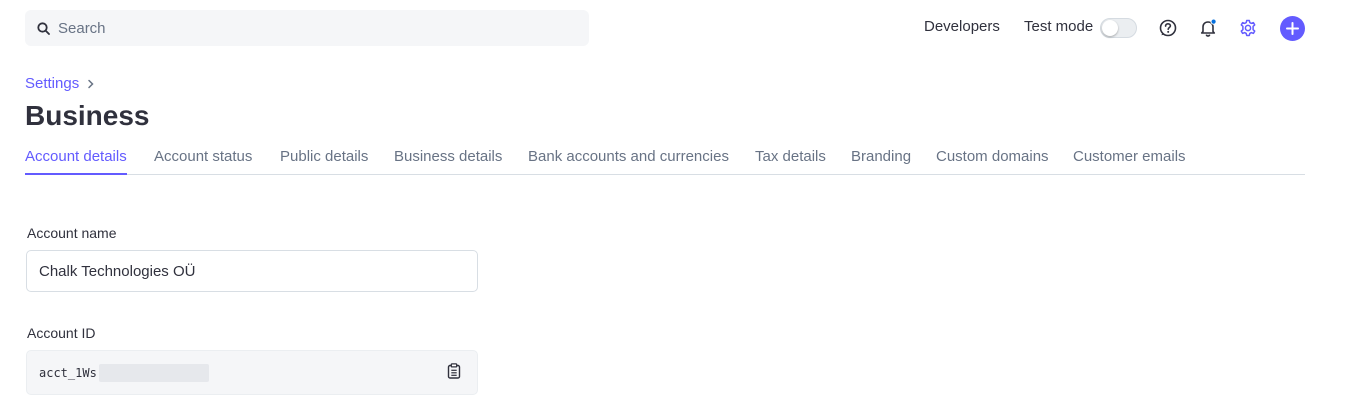 The image size is (1350, 418). I want to click on search-bar, so click(307, 28).